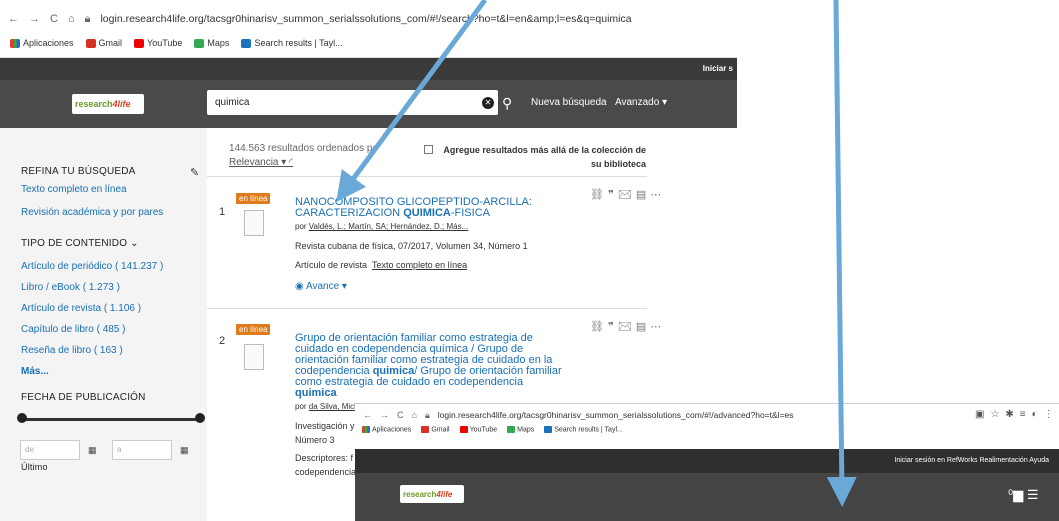 This screenshot has width=1059, height=521. What do you see at coordinates (111, 419) in the screenshot?
I see `date-range-slider` at bounding box center [111, 419].